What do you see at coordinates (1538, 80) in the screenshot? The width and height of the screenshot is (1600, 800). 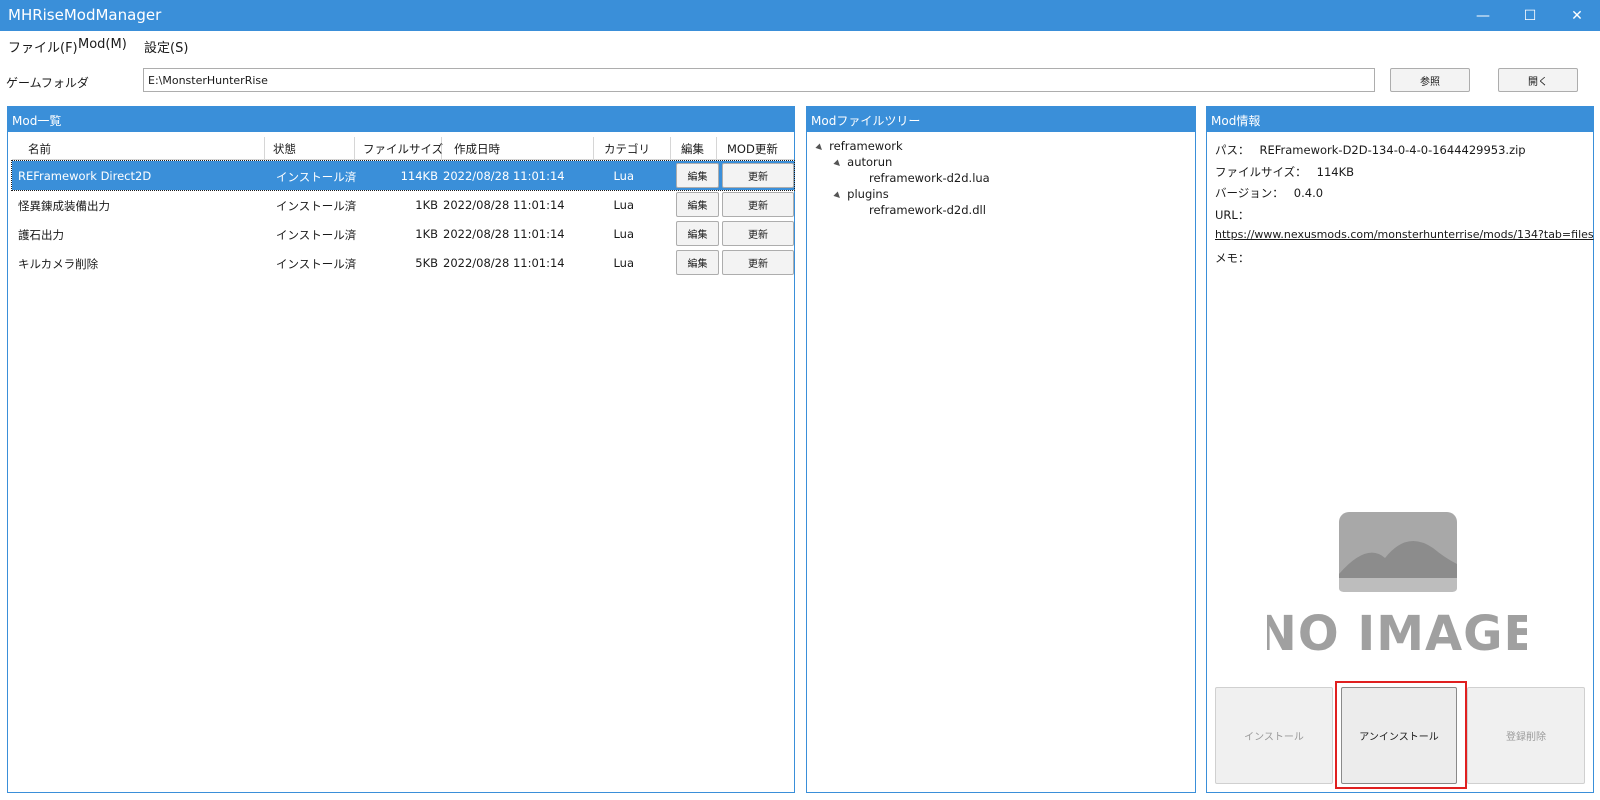 I see `open-button: 開く` at bounding box center [1538, 80].